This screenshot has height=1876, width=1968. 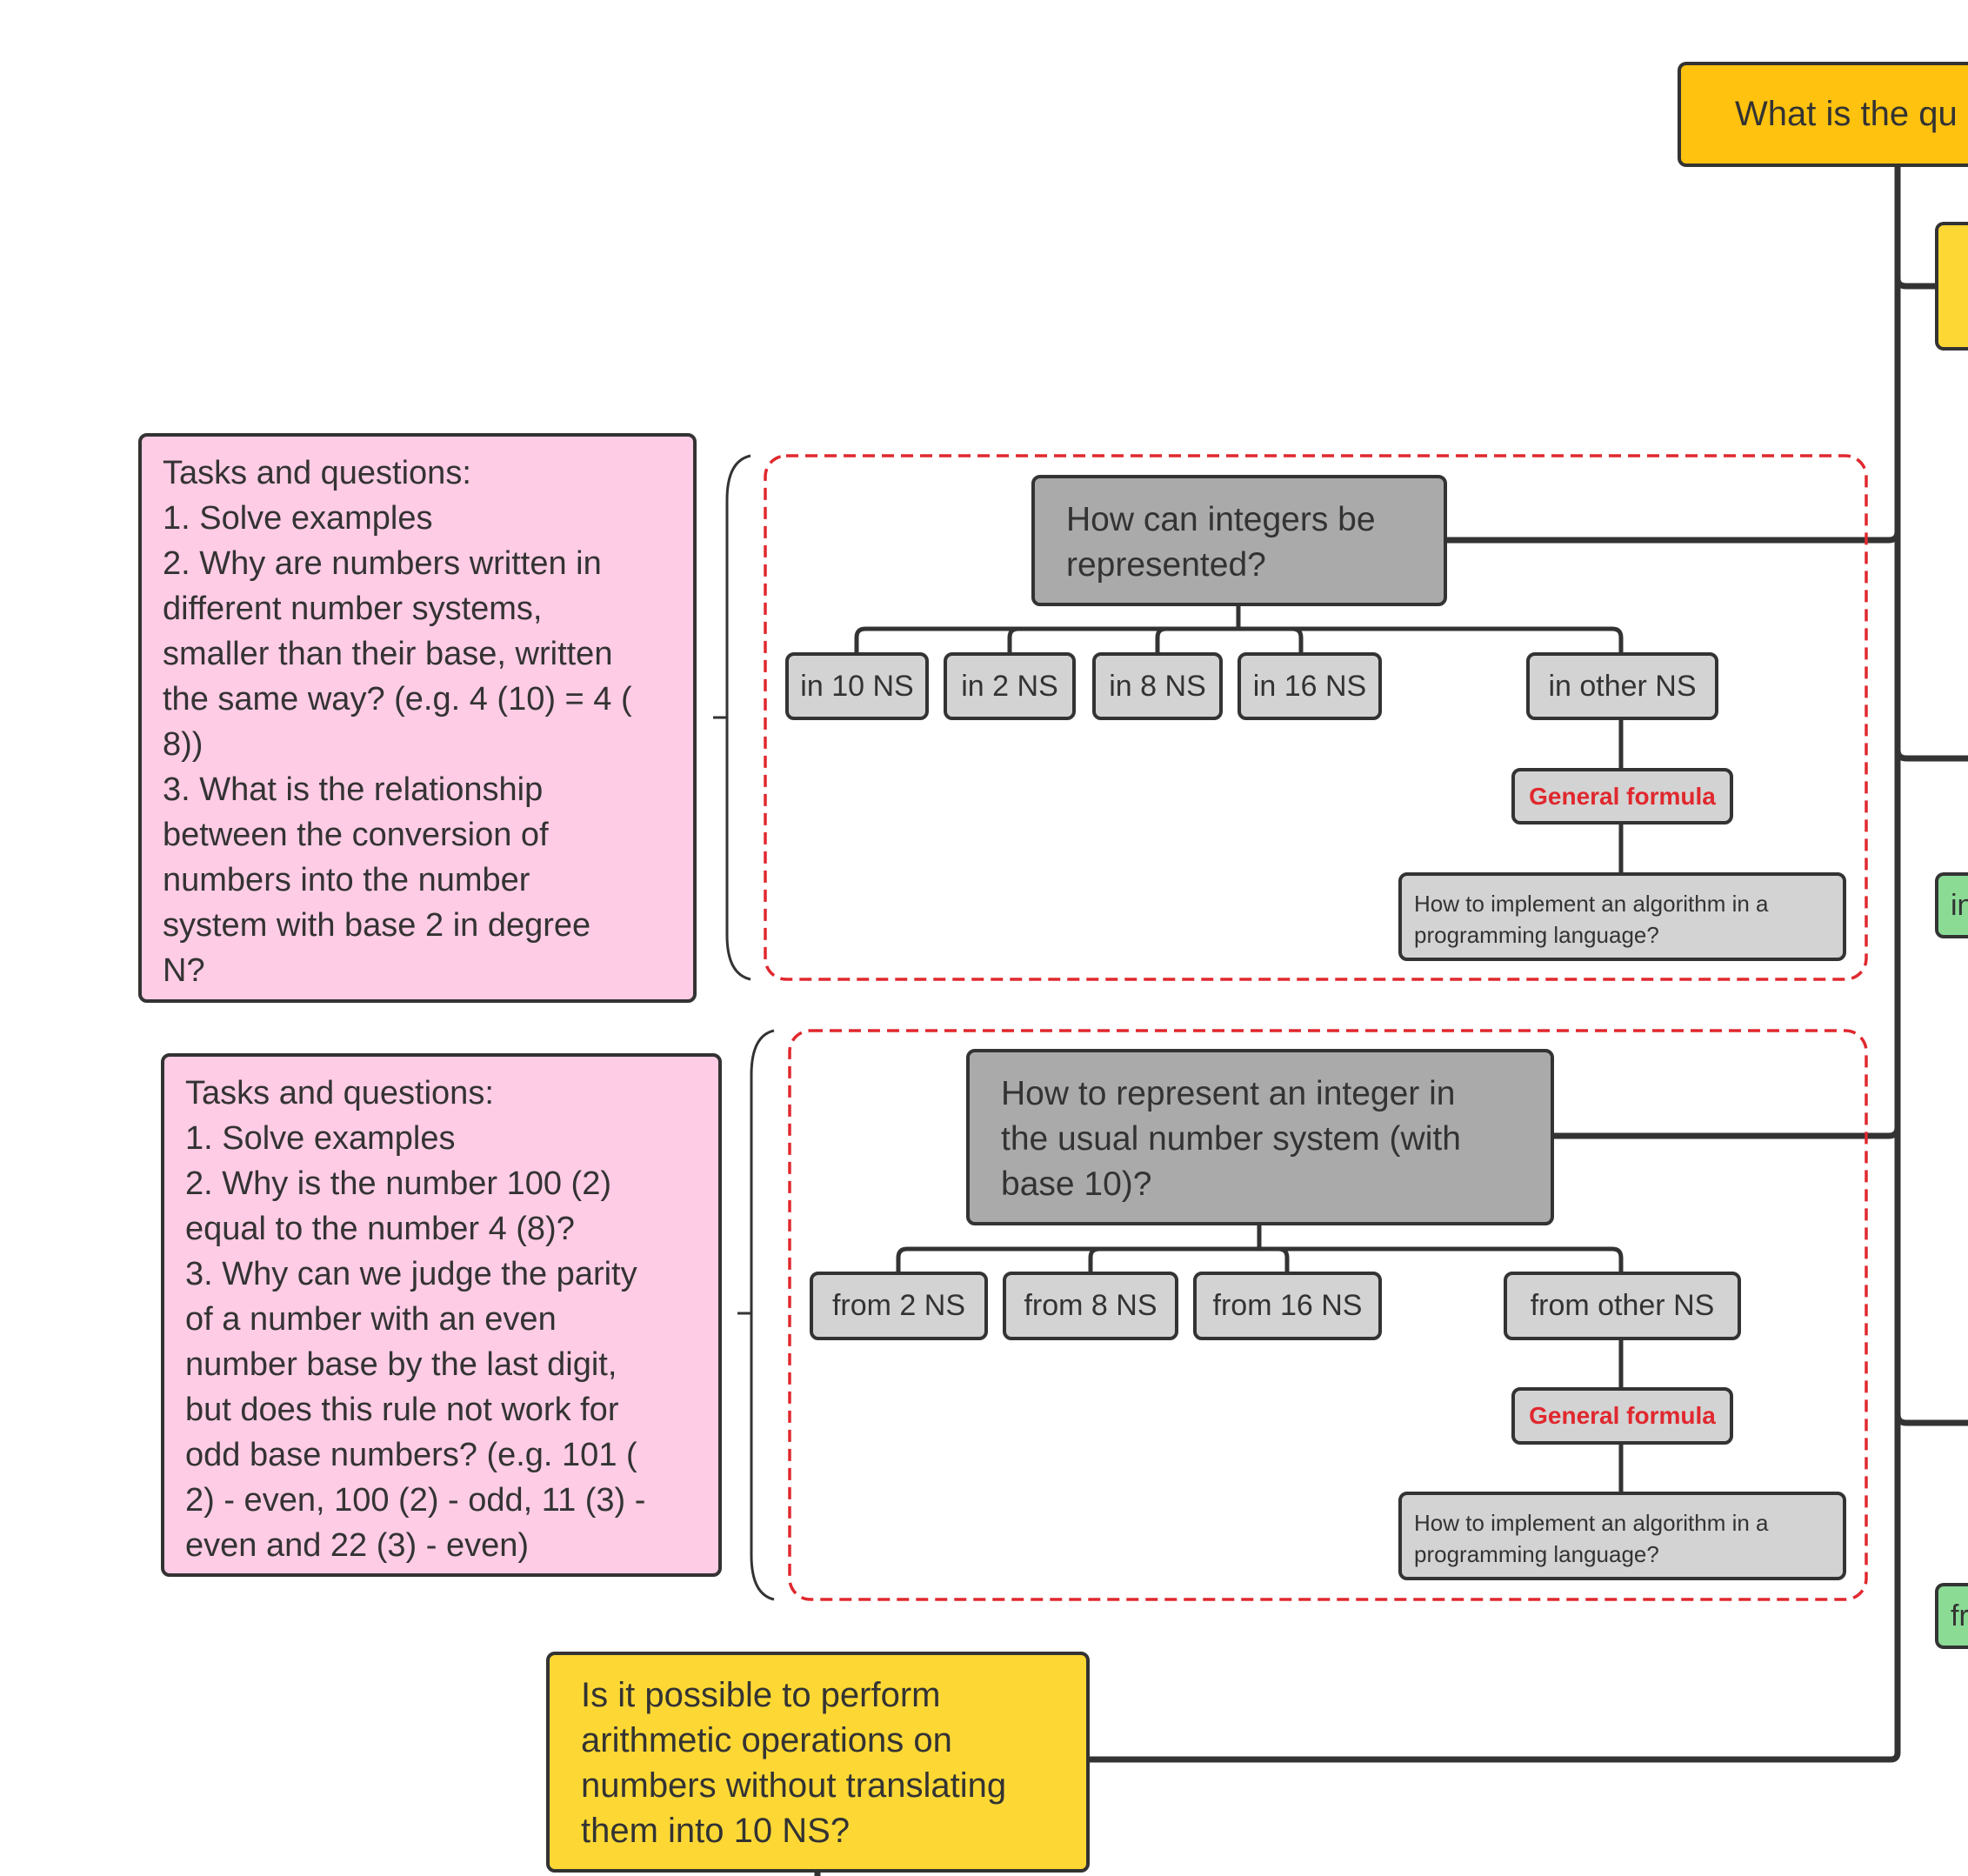 What do you see at coordinates (388, 654) in the screenshot?
I see `text-line: smaller than their base, written` at bounding box center [388, 654].